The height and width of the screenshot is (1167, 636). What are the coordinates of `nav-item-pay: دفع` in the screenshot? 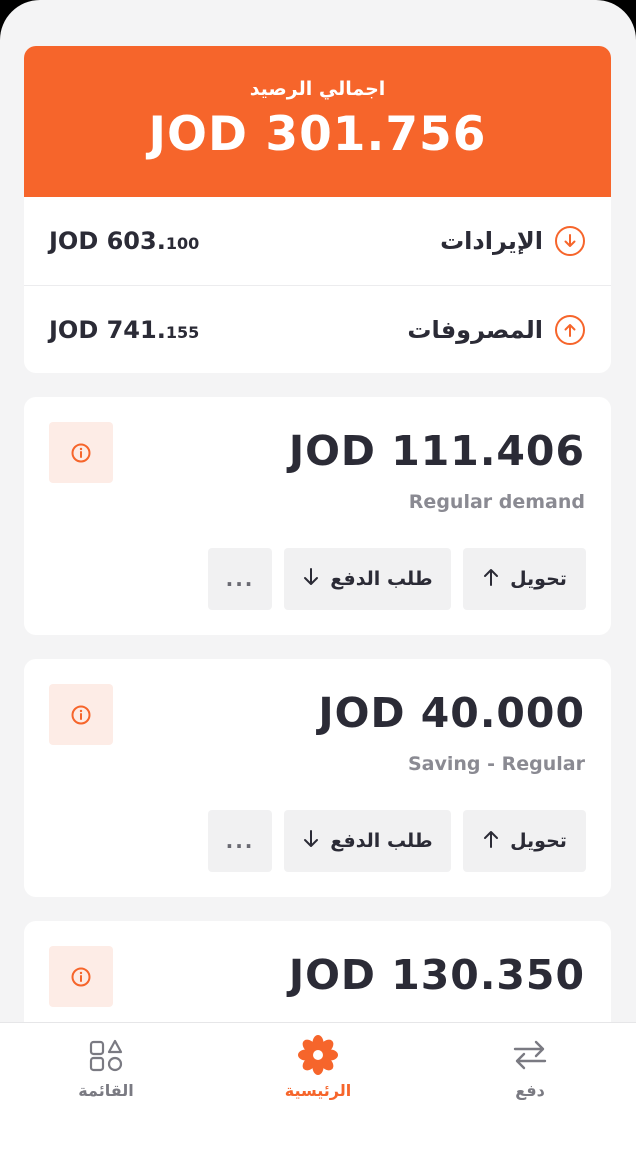 It's located at (530, 1067).